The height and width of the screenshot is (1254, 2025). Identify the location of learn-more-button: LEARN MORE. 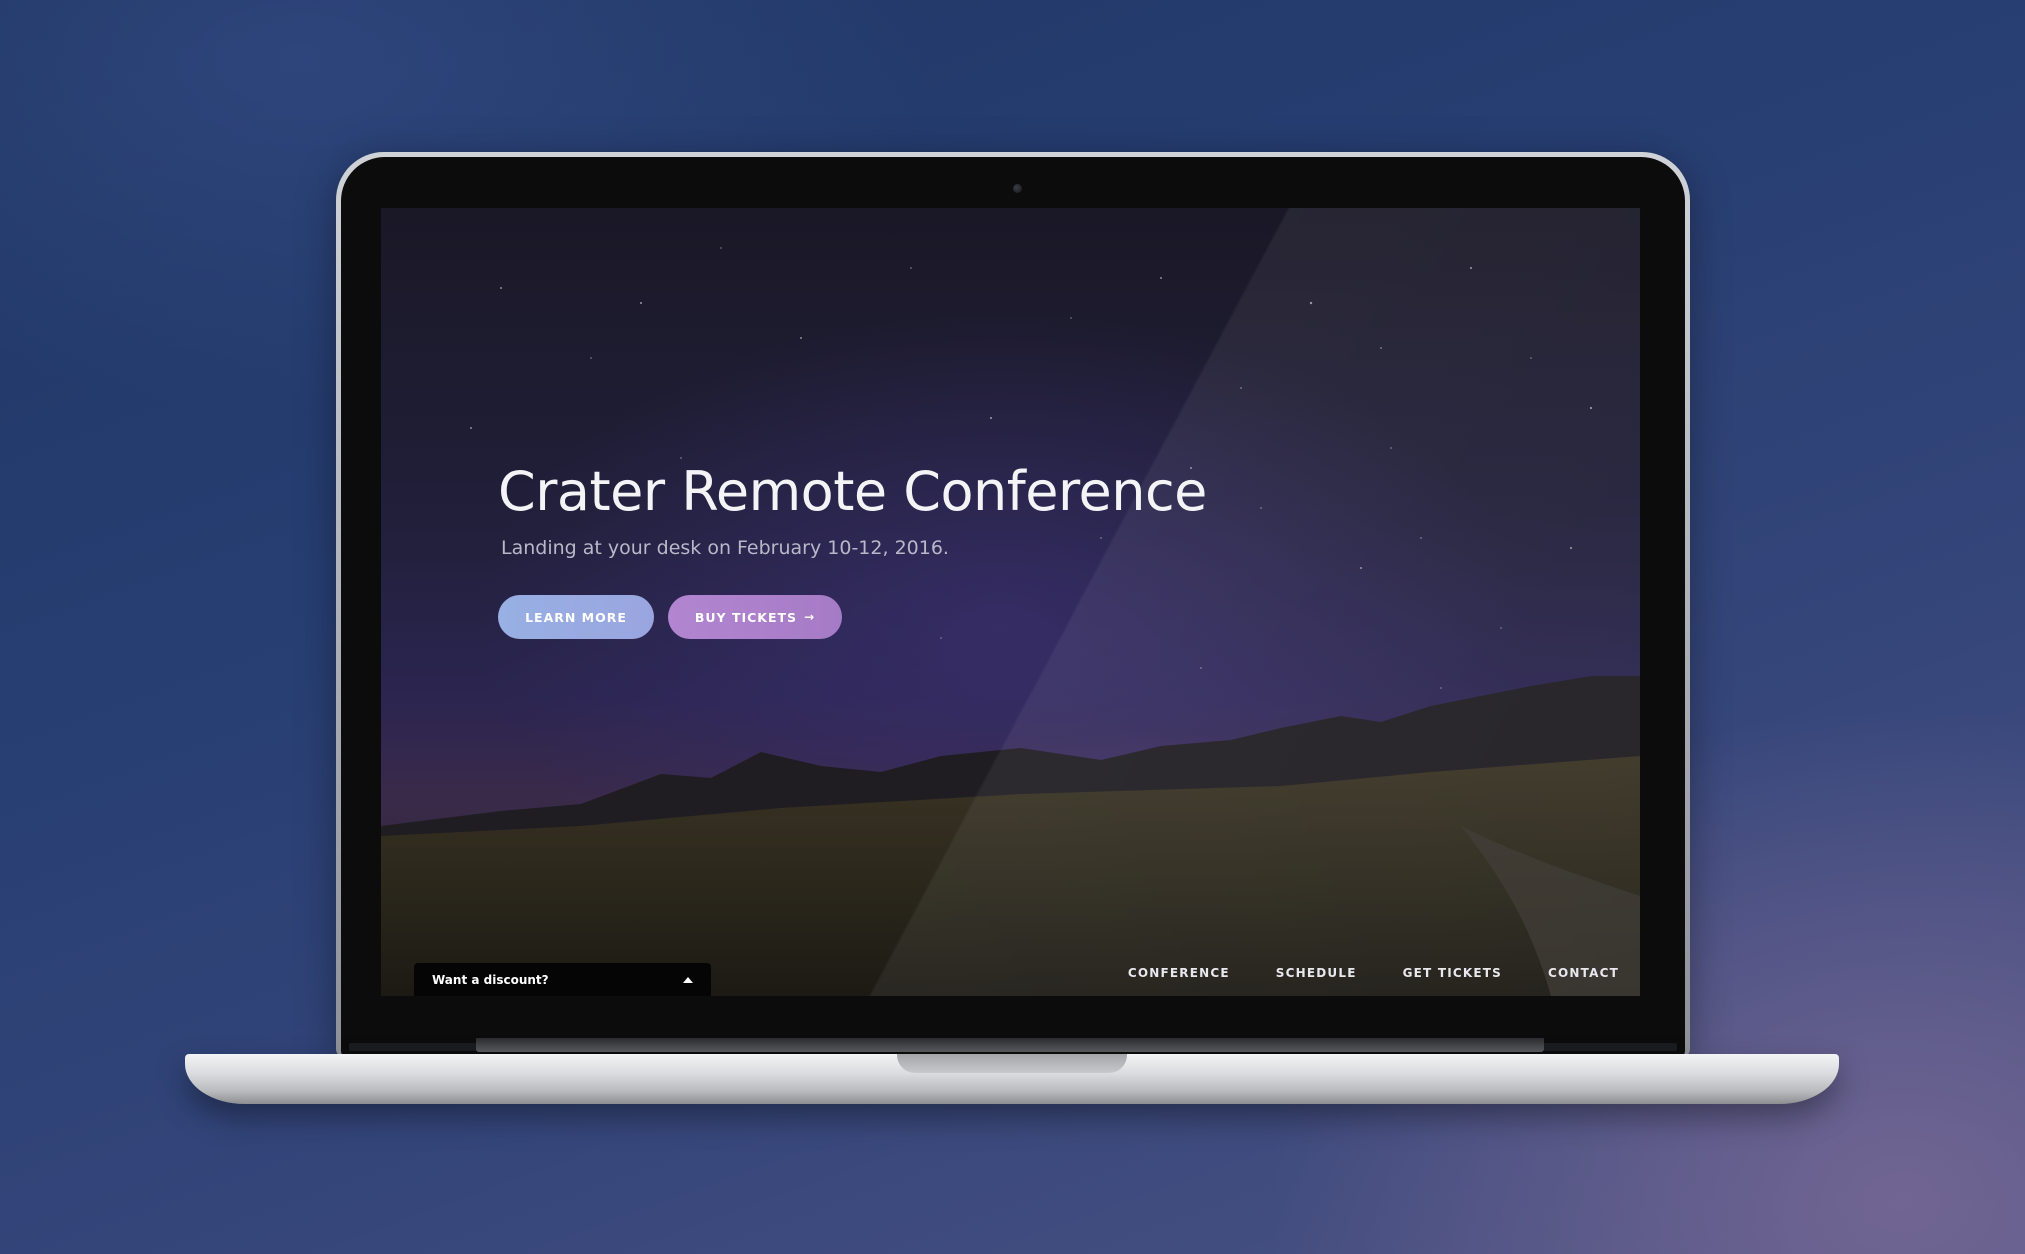
(576, 617).